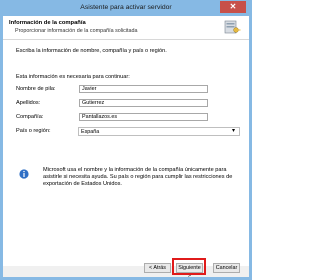  What do you see at coordinates (159, 131) in the screenshot?
I see `country-select: España ▾` at bounding box center [159, 131].